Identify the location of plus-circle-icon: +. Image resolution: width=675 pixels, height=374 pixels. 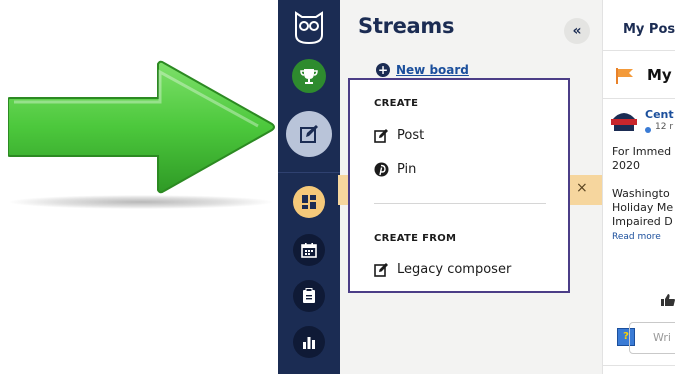
(383, 70).